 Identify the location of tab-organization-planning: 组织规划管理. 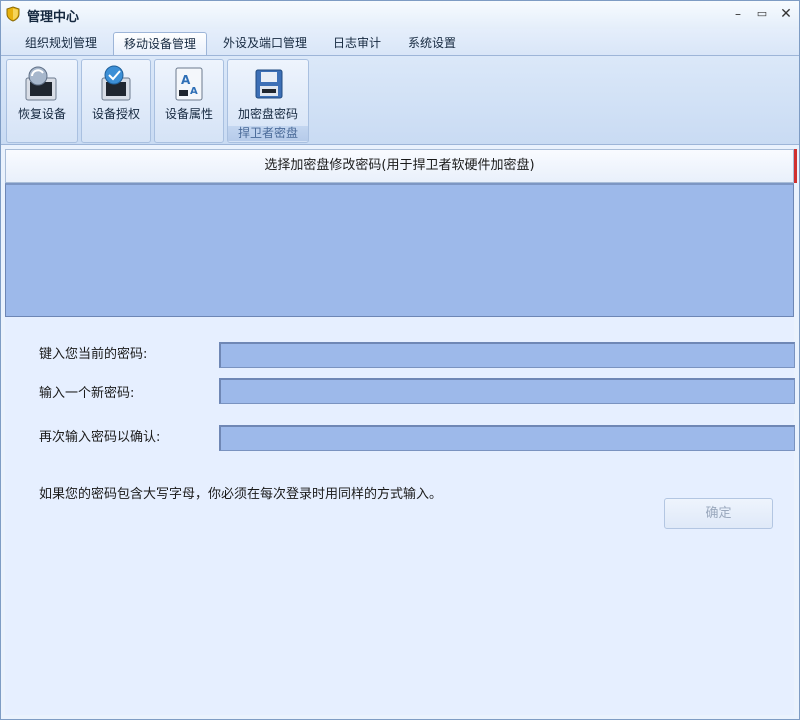
(61, 43).